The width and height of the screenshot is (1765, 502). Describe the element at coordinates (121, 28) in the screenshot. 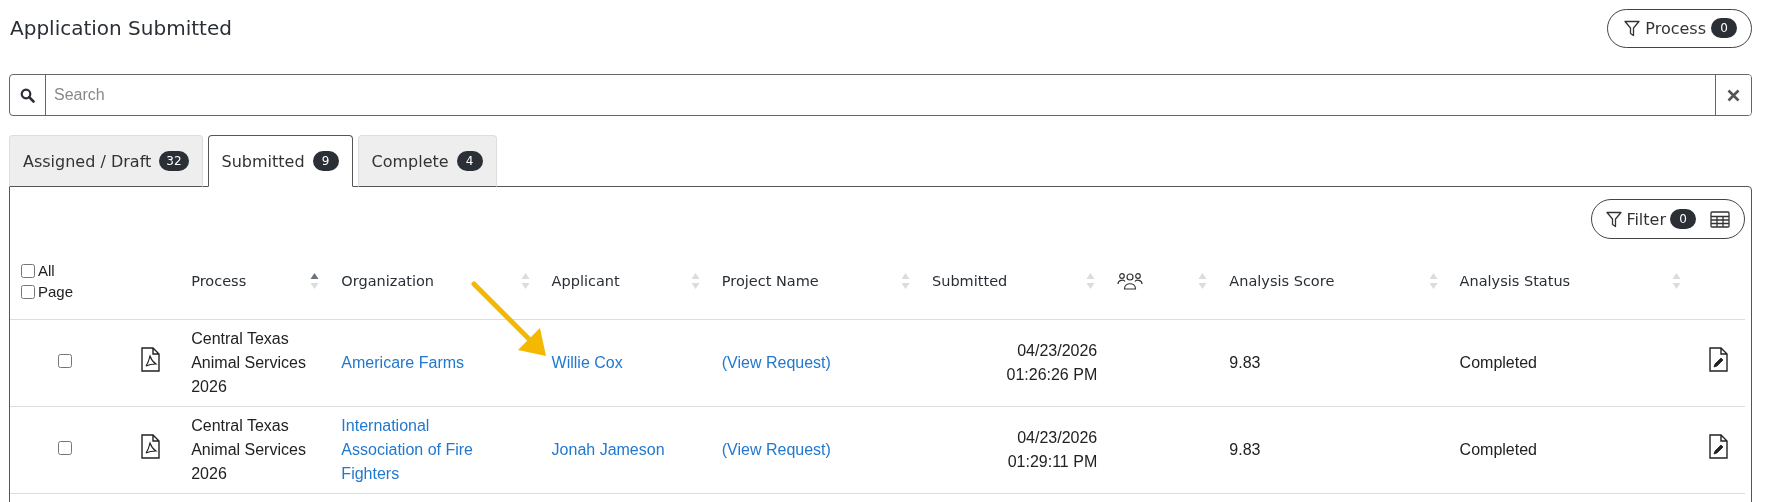

I see `page-title: Application Submitted` at that location.